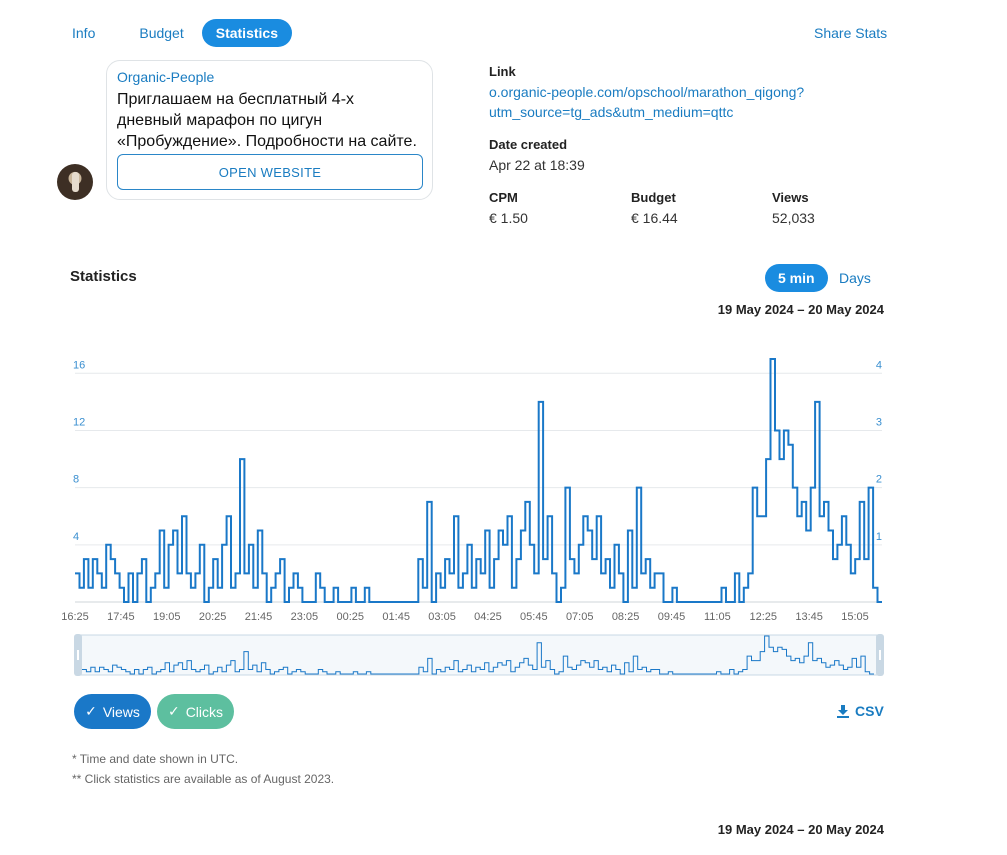  Describe the element at coordinates (537, 165) in the screenshot. I see `date-created-value: Apr 22 at 18:39` at that location.